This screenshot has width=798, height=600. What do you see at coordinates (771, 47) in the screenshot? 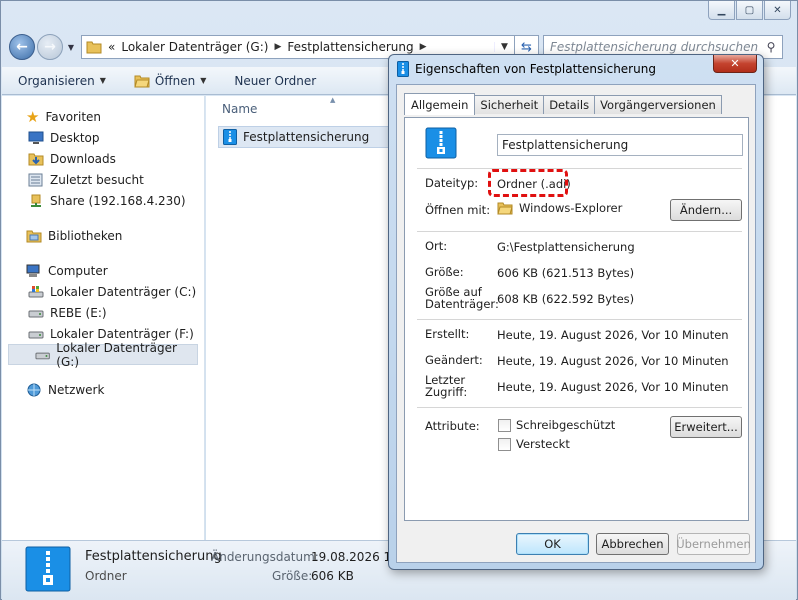
I see `search-icon: ⚲` at bounding box center [771, 47].